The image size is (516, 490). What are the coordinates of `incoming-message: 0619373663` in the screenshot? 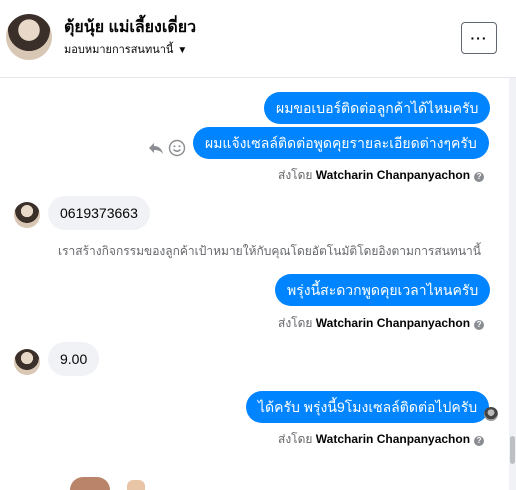 It's located at (99, 213).